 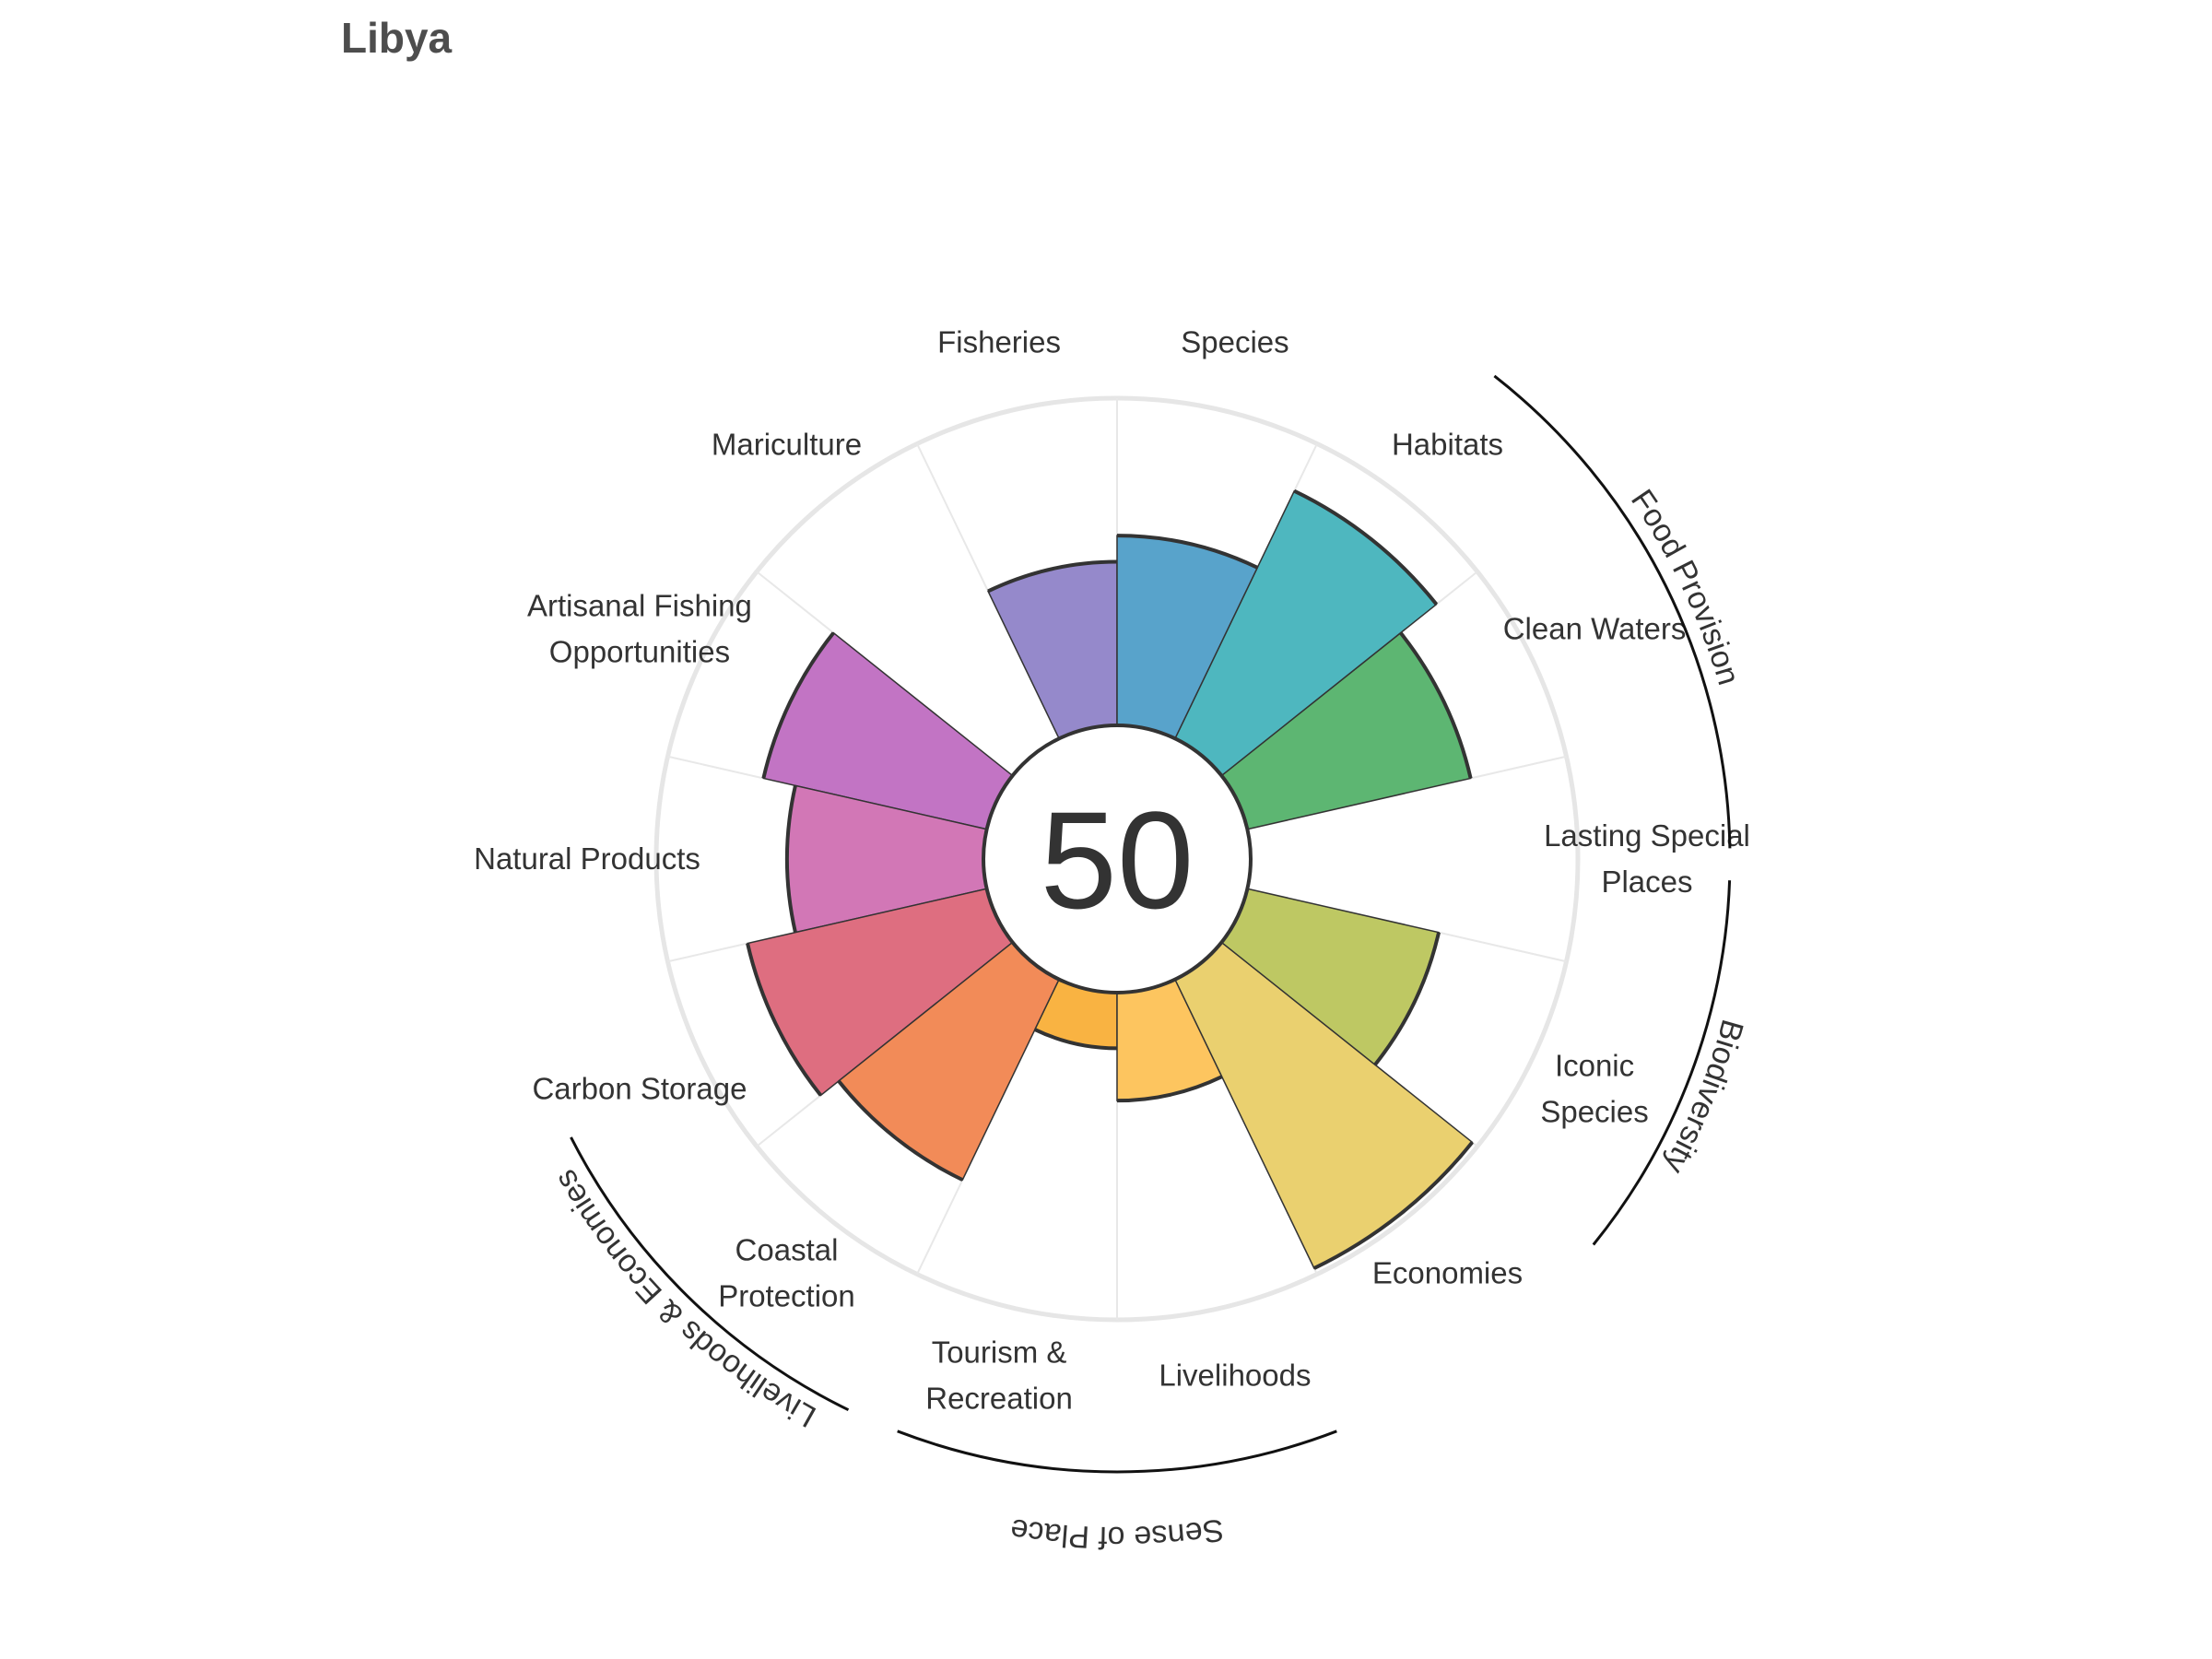 I want to click on goal-label: Tourism & Recreation, so click(x=999, y=1375).